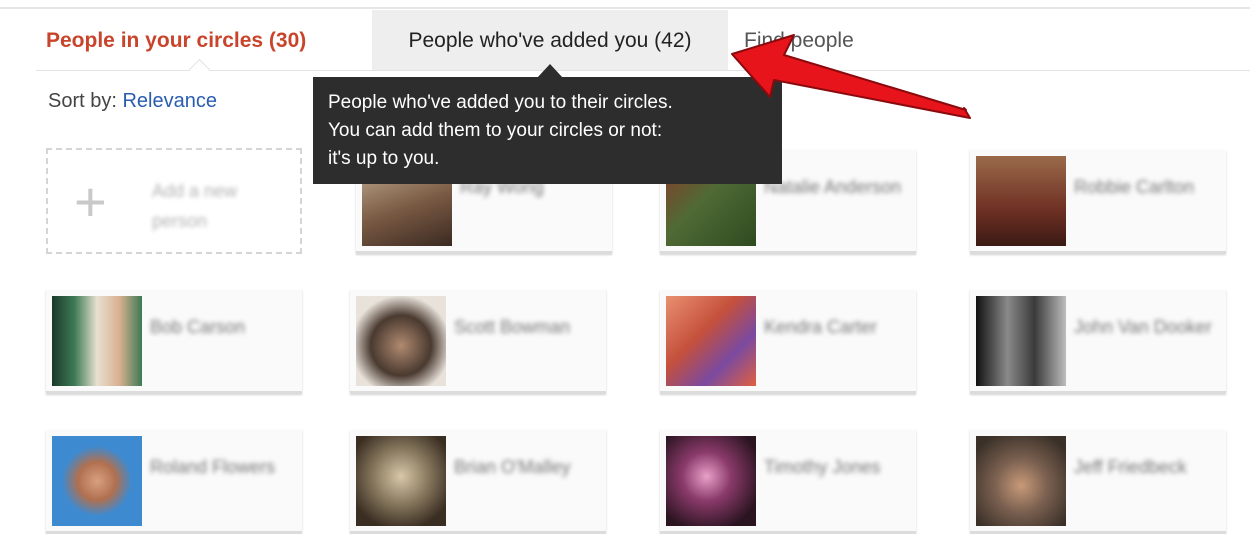  I want to click on person-card: Kendra Carter, so click(788, 342).